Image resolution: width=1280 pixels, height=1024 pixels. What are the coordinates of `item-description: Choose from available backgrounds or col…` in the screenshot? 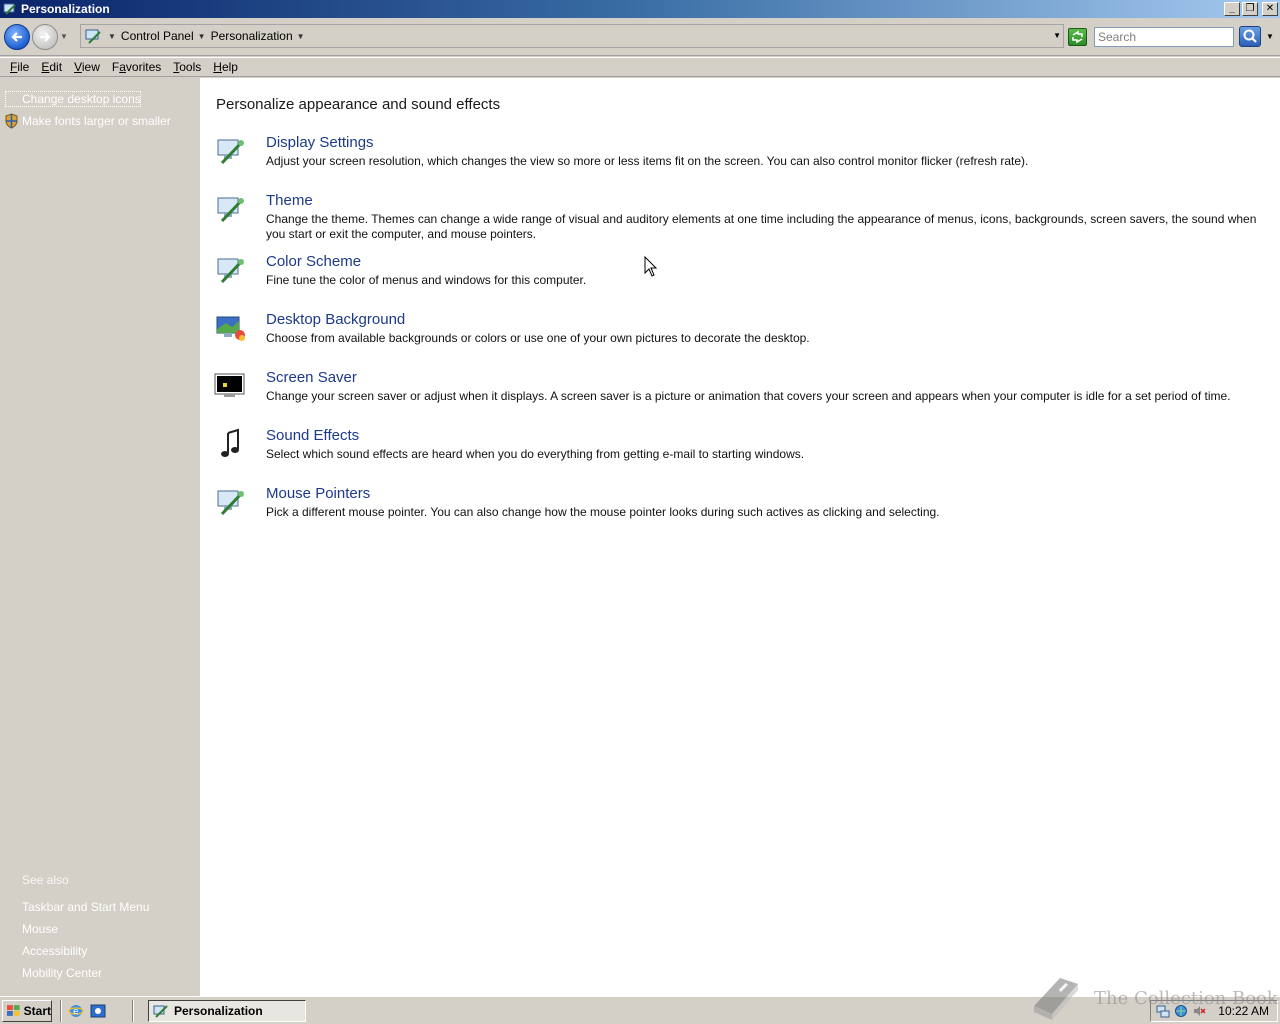 It's located at (538, 338).